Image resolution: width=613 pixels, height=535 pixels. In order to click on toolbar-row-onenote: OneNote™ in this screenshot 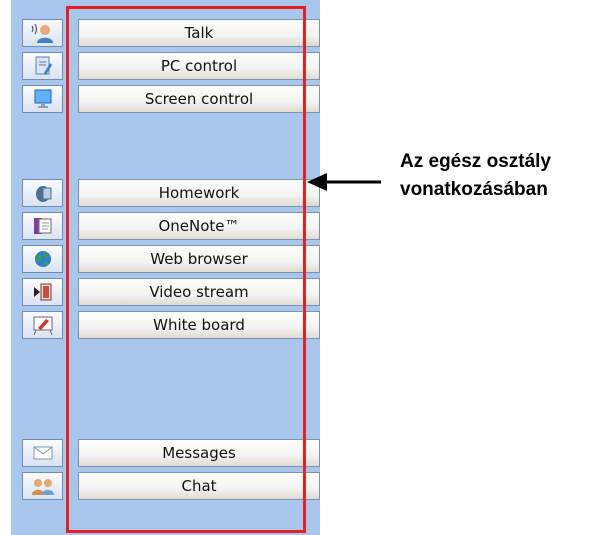, I will do `click(171, 226)`.